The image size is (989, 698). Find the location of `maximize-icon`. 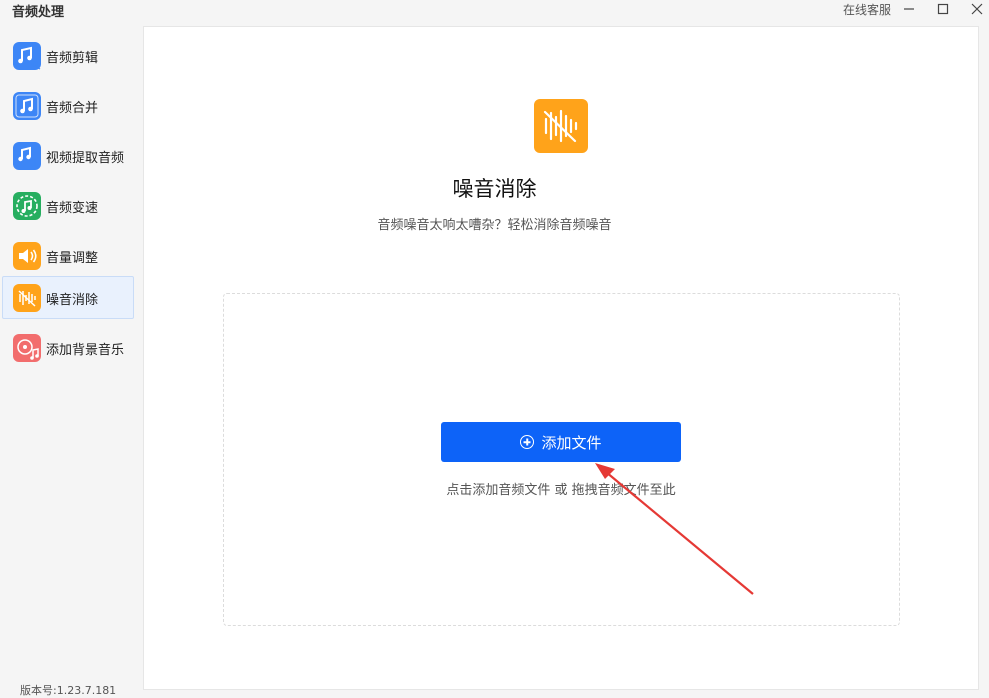

maximize-icon is located at coordinates (943, 9).